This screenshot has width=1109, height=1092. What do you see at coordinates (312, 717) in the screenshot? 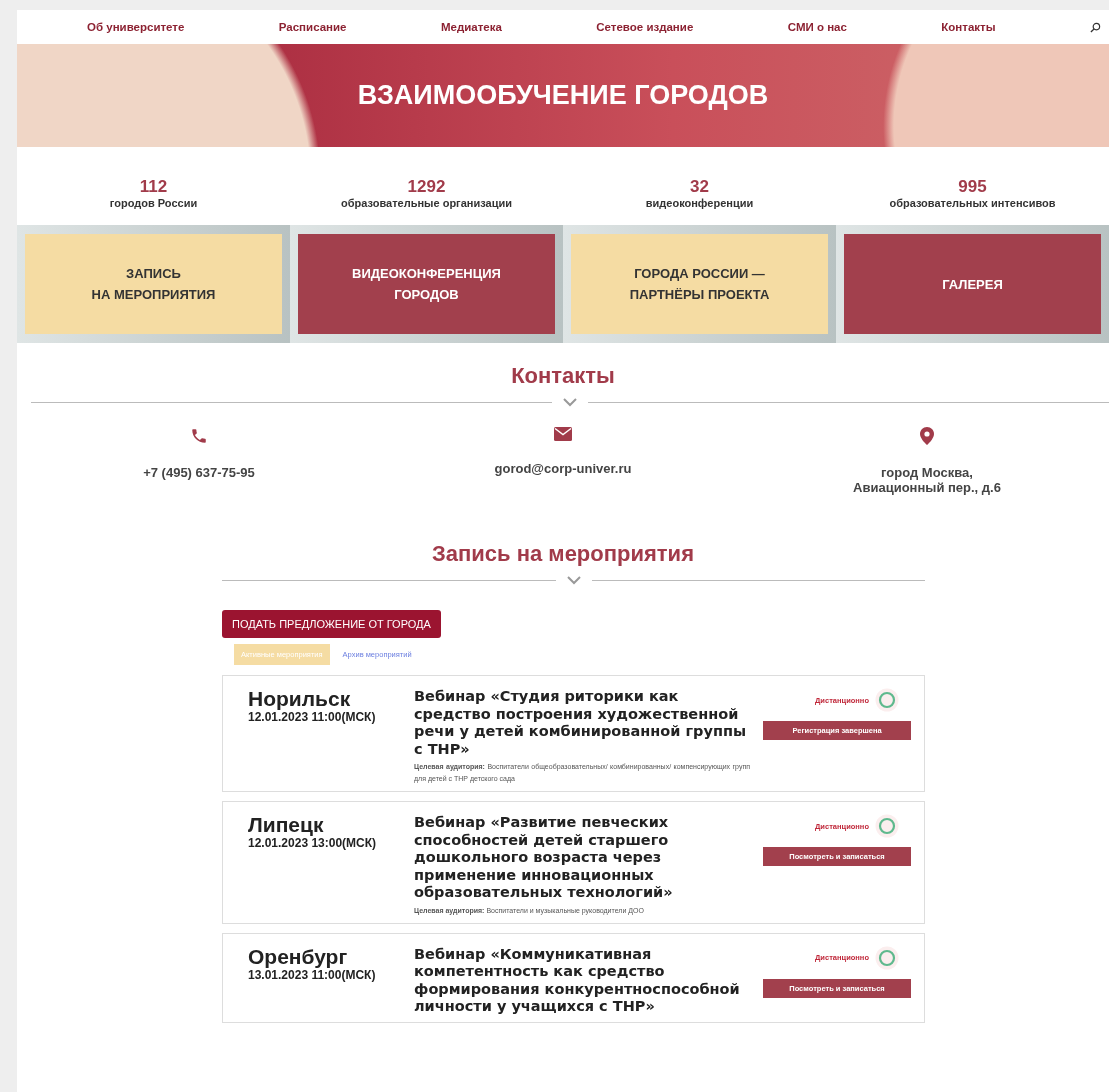
I see `event-date: 12.01.2023 11:00(МСК)` at bounding box center [312, 717].